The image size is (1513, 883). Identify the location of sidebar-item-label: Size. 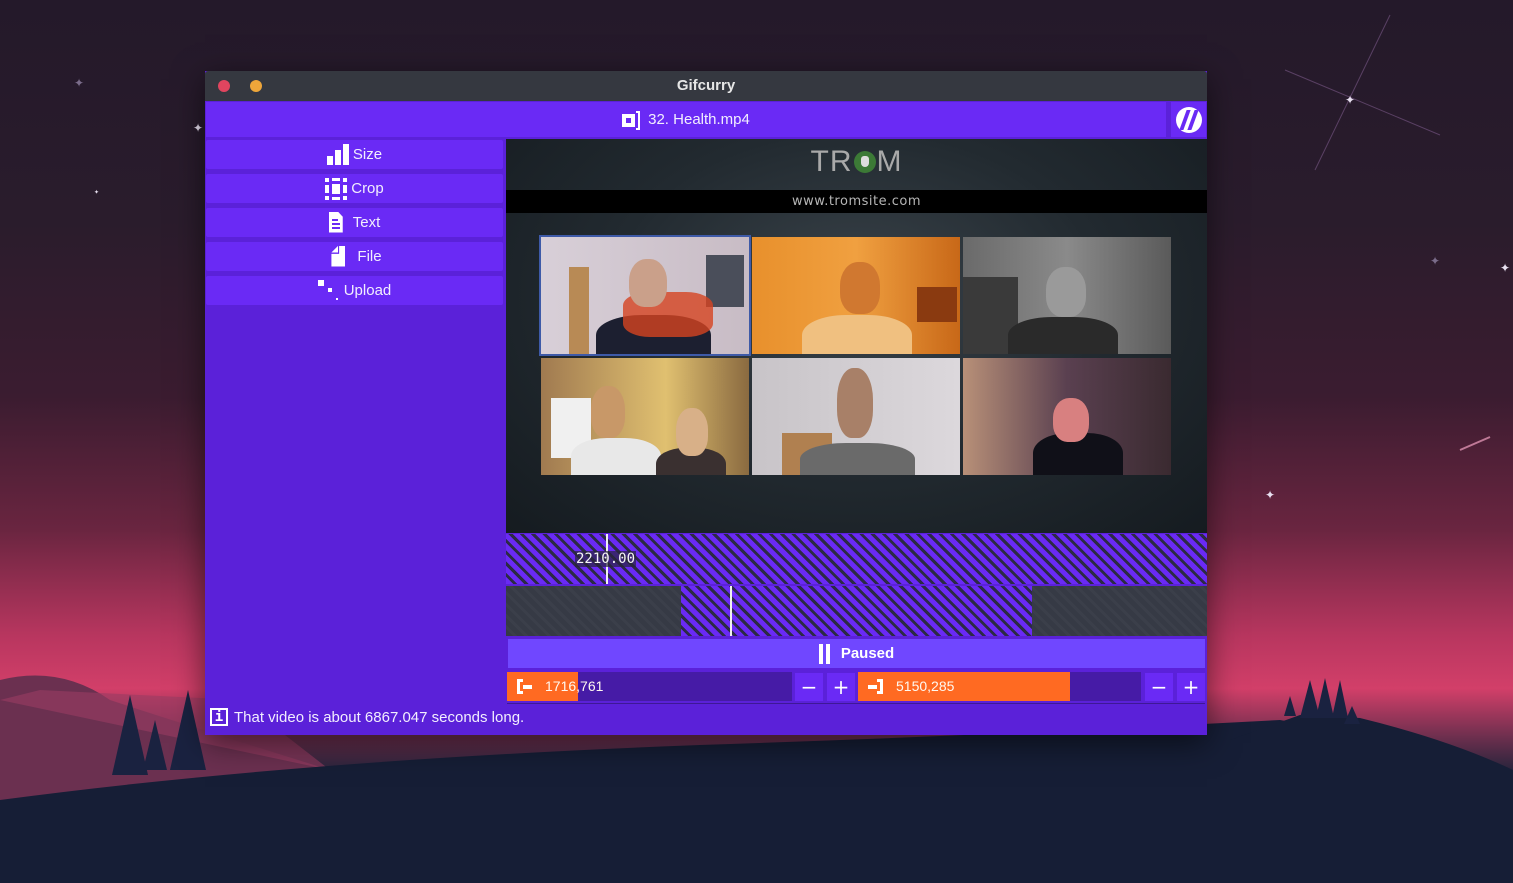
(367, 154).